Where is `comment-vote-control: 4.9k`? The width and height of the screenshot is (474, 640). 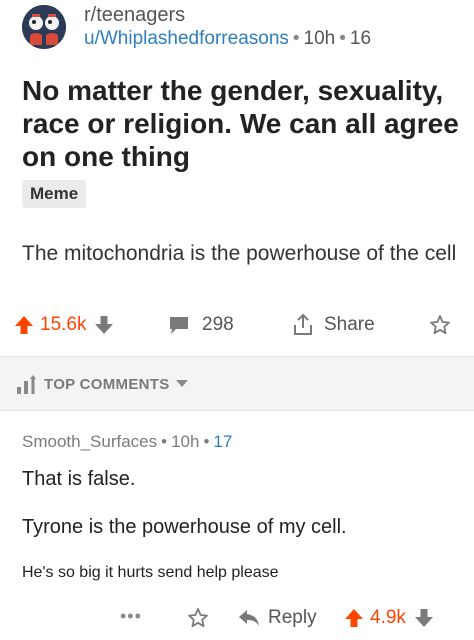
comment-vote-control: 4.9k is located at coordinates (389, 618).